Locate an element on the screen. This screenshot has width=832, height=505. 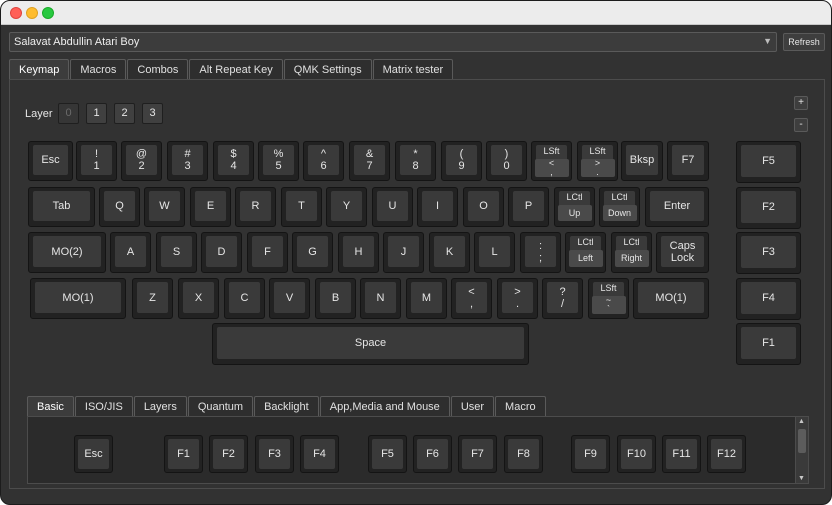
key-i: I is located at coordinates (437, 207).